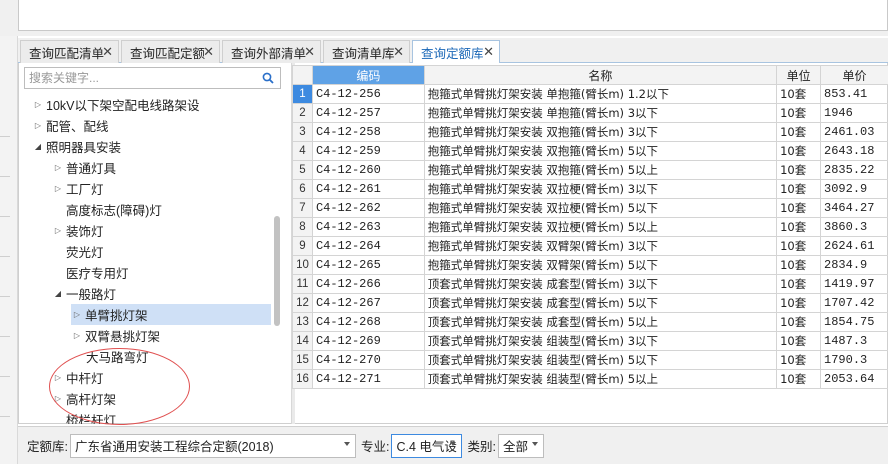  I want to click on cell-price: 2053.64, so click(854, 379).